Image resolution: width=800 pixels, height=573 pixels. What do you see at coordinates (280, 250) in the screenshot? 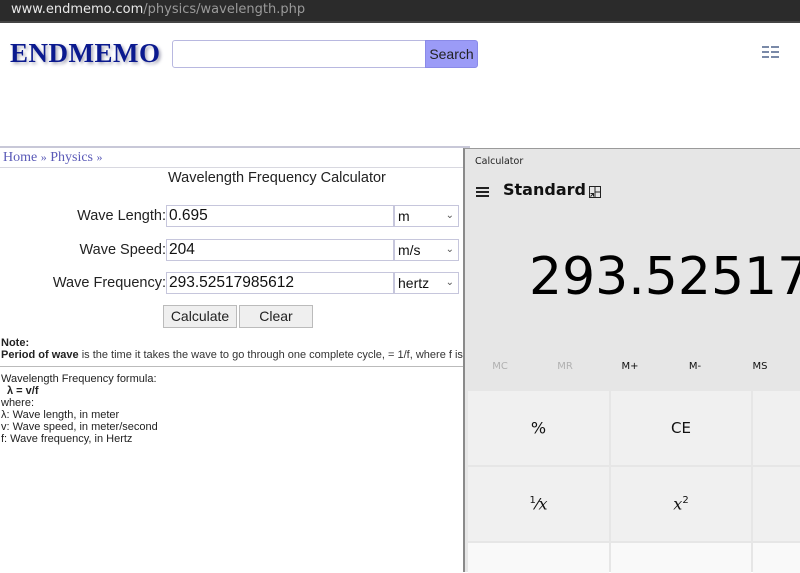
I see `wave-speed-input: 204` at bounding box center [280, 250].